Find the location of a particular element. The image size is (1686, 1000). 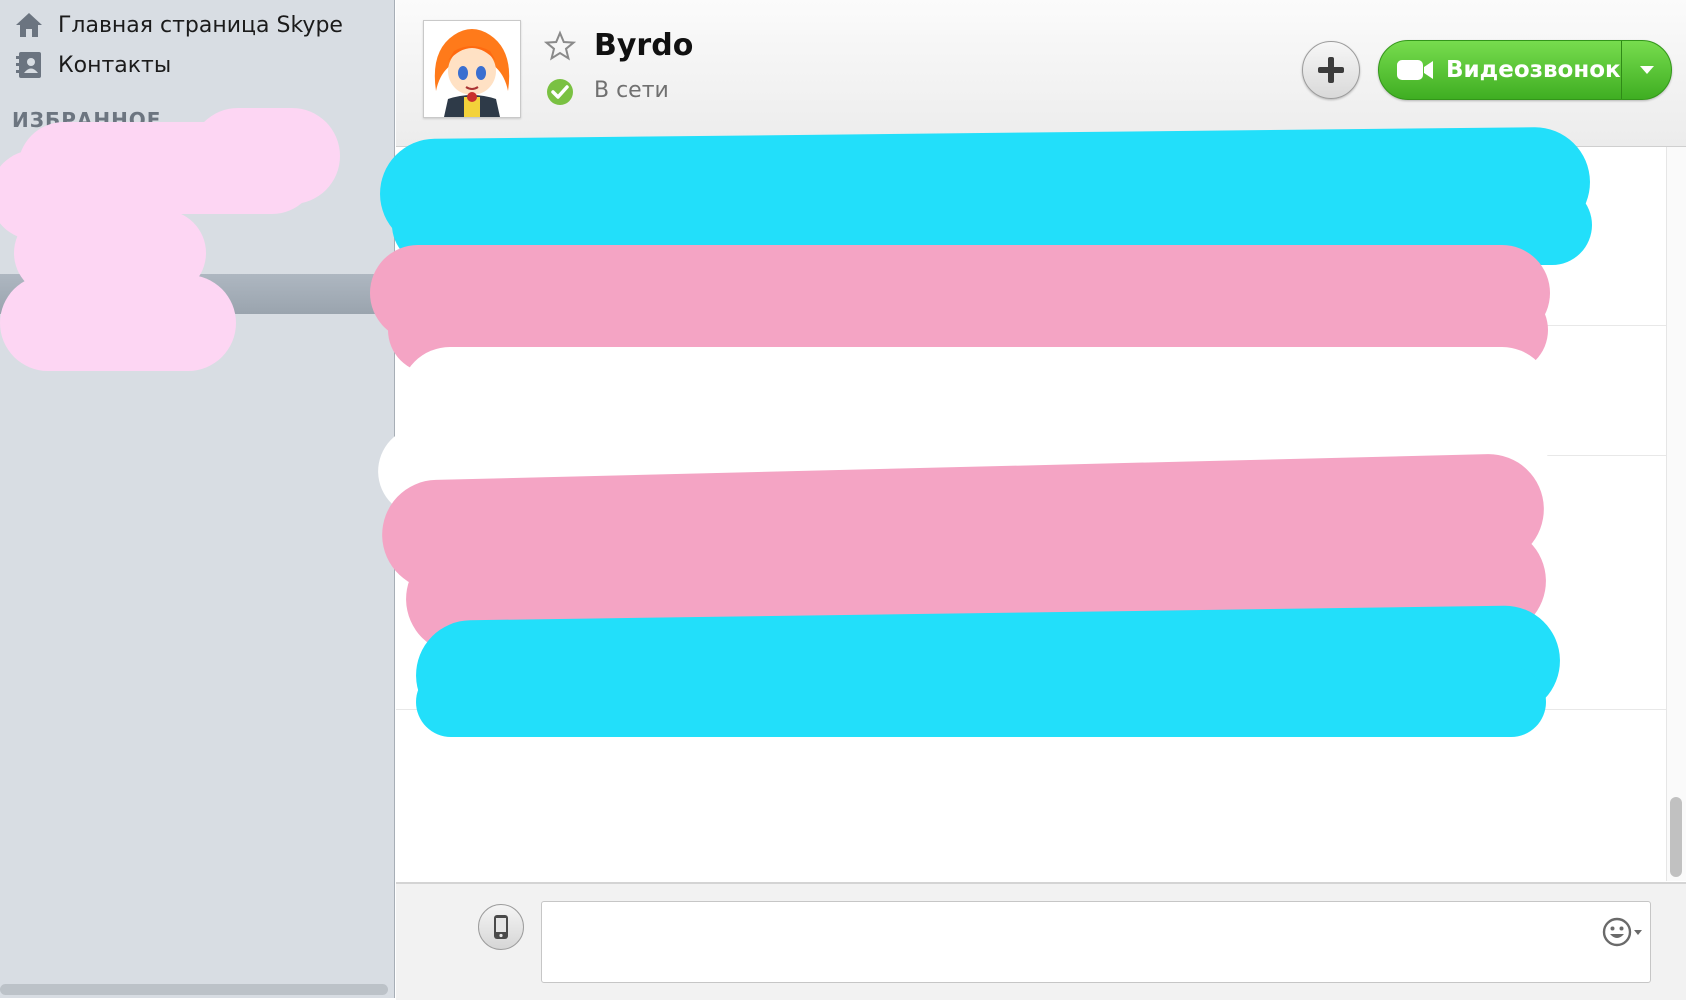

video-call-label: Видеозвонок is located at coordinates (1533, 70).